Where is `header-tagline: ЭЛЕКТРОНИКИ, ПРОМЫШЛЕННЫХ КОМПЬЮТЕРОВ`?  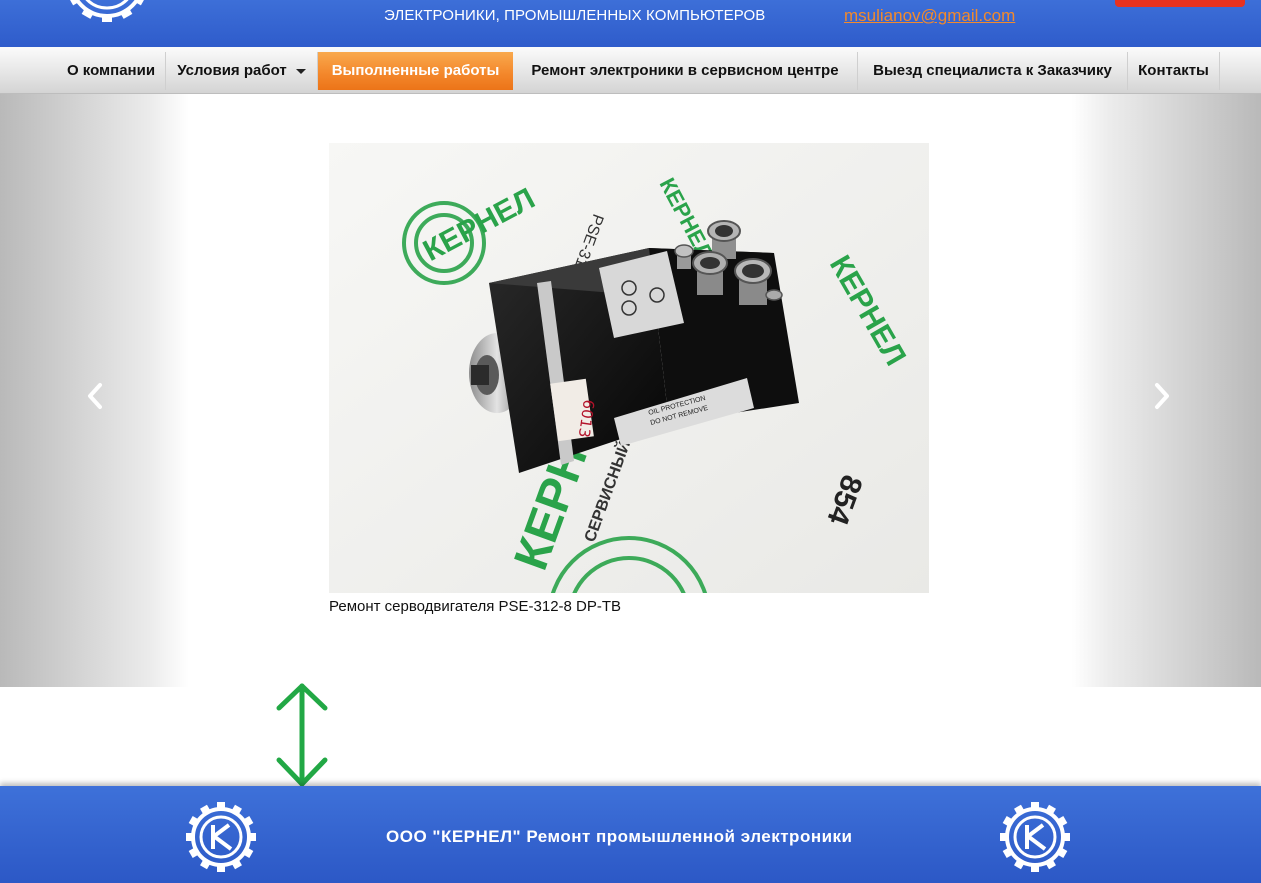
header-tagline: ЭЛЕКТРОНИКИ, ПРОМЫШЛЕННЫХ КОМПЬЮТЕРОВ is located at coordinates (575, 15).